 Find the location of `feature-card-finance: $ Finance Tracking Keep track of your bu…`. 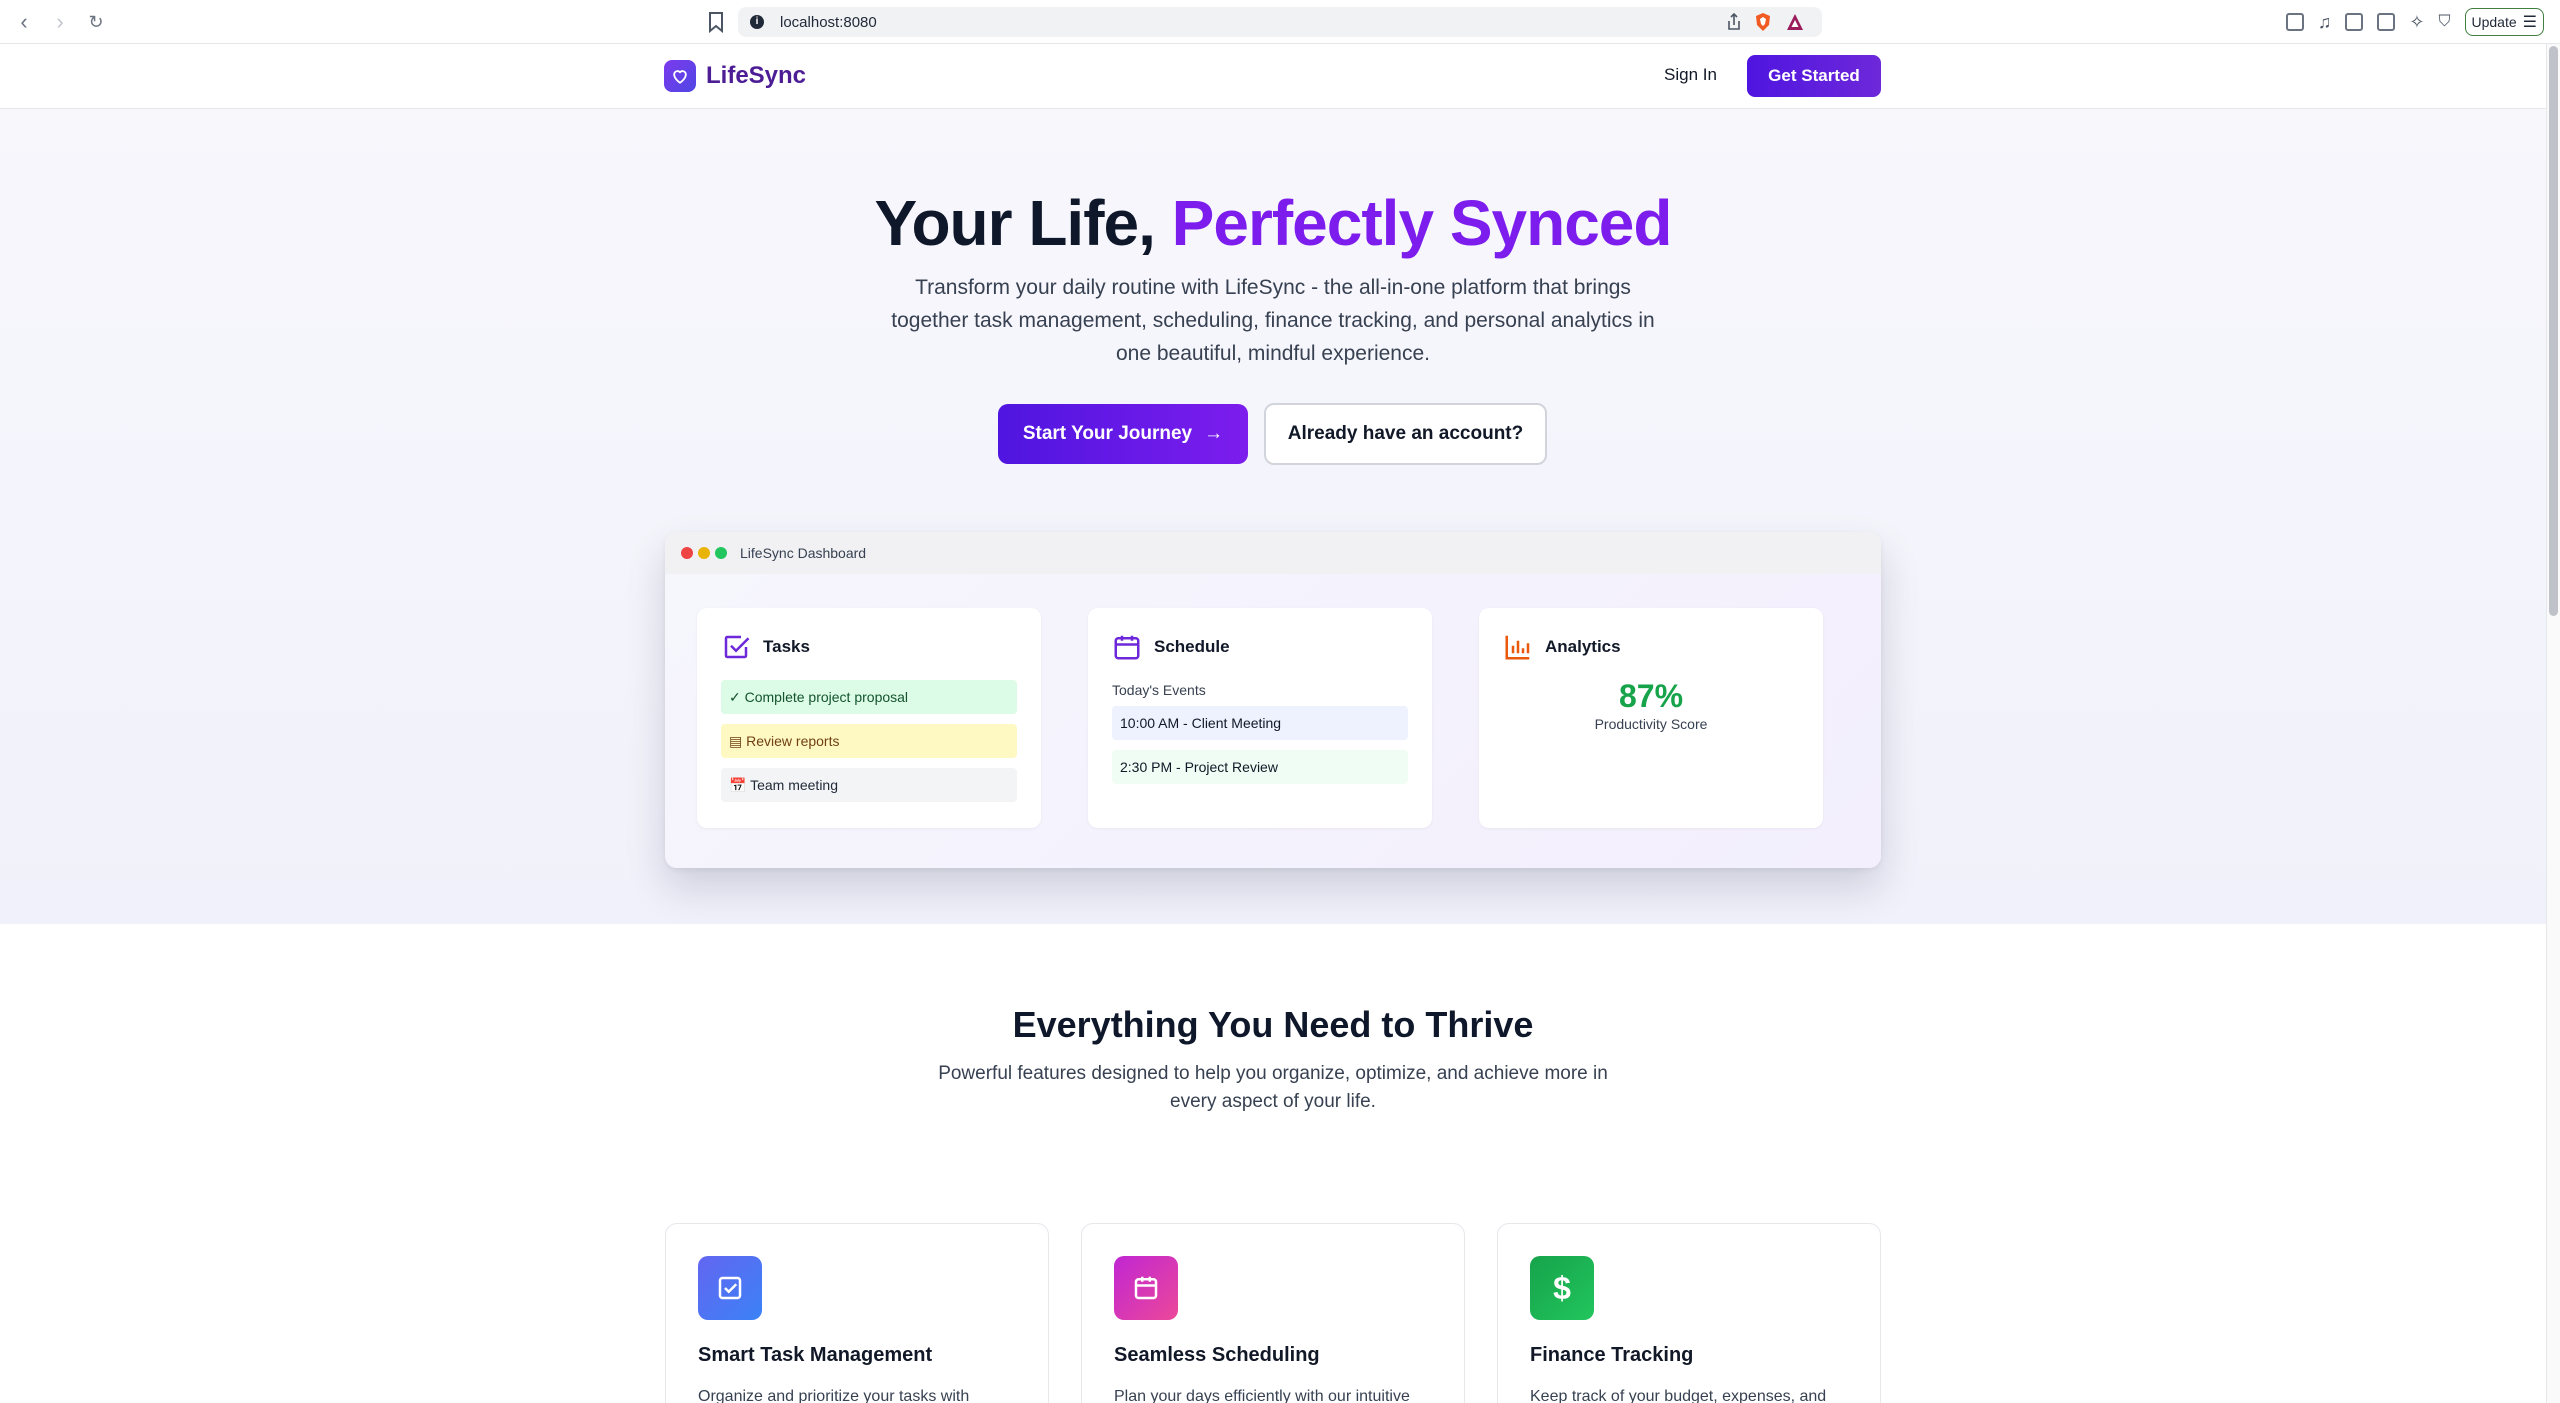

feature-card-finance: $ Finance Tracking Keep track of your bu… is located at coordinates (1689, 1313).